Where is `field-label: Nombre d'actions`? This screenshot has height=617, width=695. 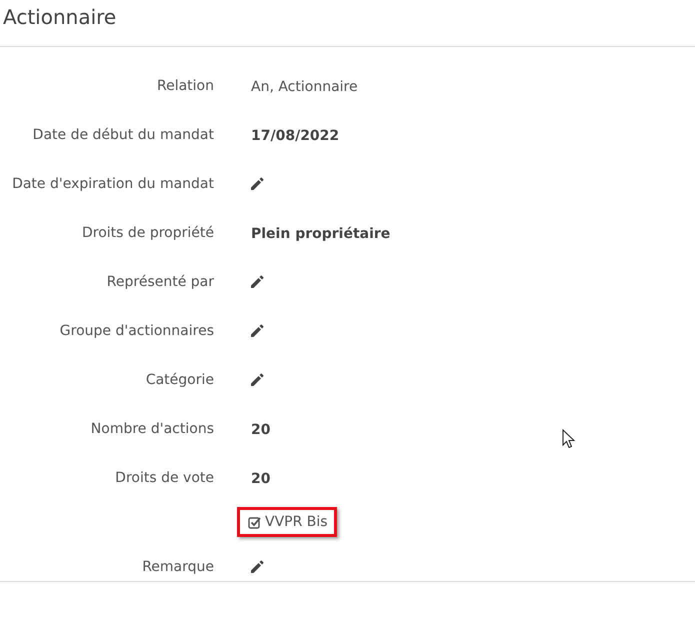 field-label: Nombre d'actions is located at coordinates (152, 428).